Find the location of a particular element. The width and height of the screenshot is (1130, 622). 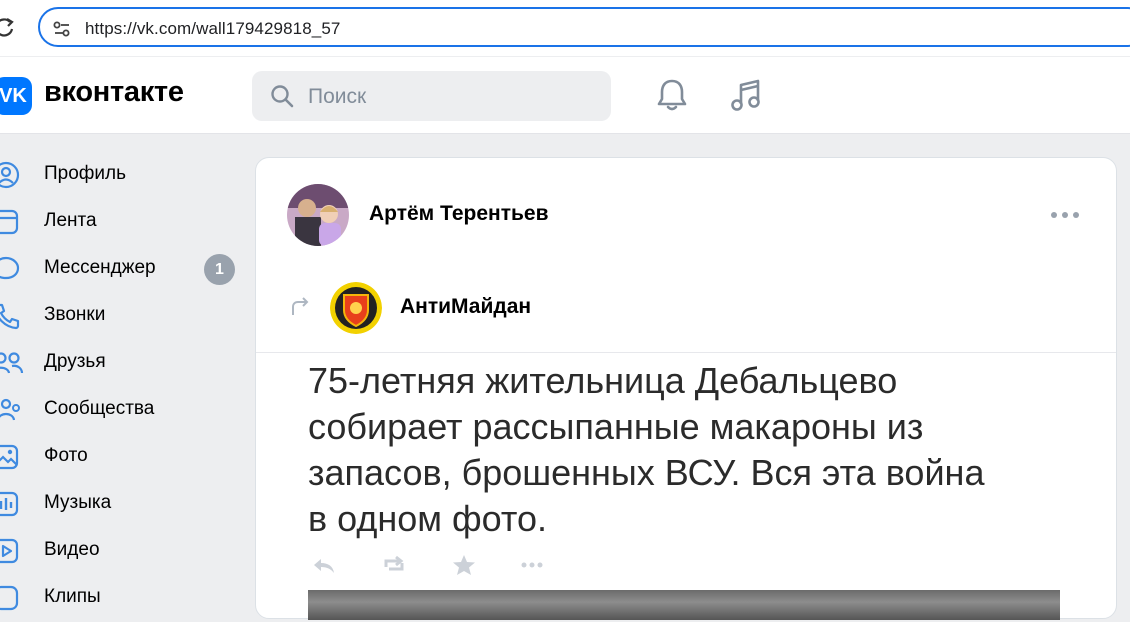

author-avatar is located at coordinates (318, 215).